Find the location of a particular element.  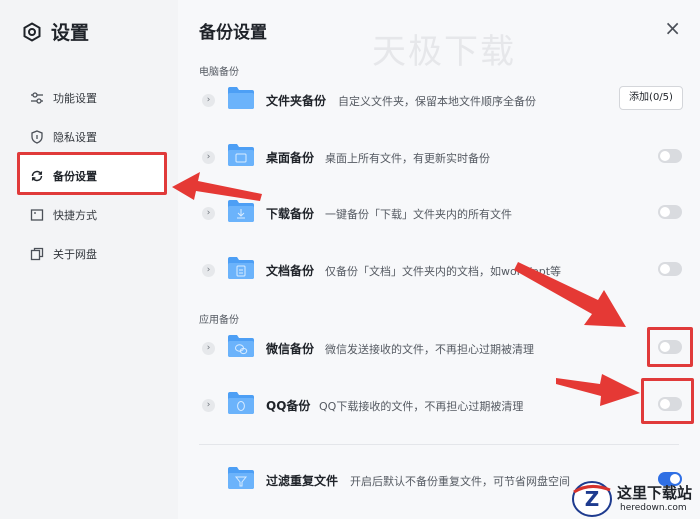

row-qq-backup: › QQ备份 QQ下载接收的文件，不再担心过期被清理 is located at coordinates (439, 407).